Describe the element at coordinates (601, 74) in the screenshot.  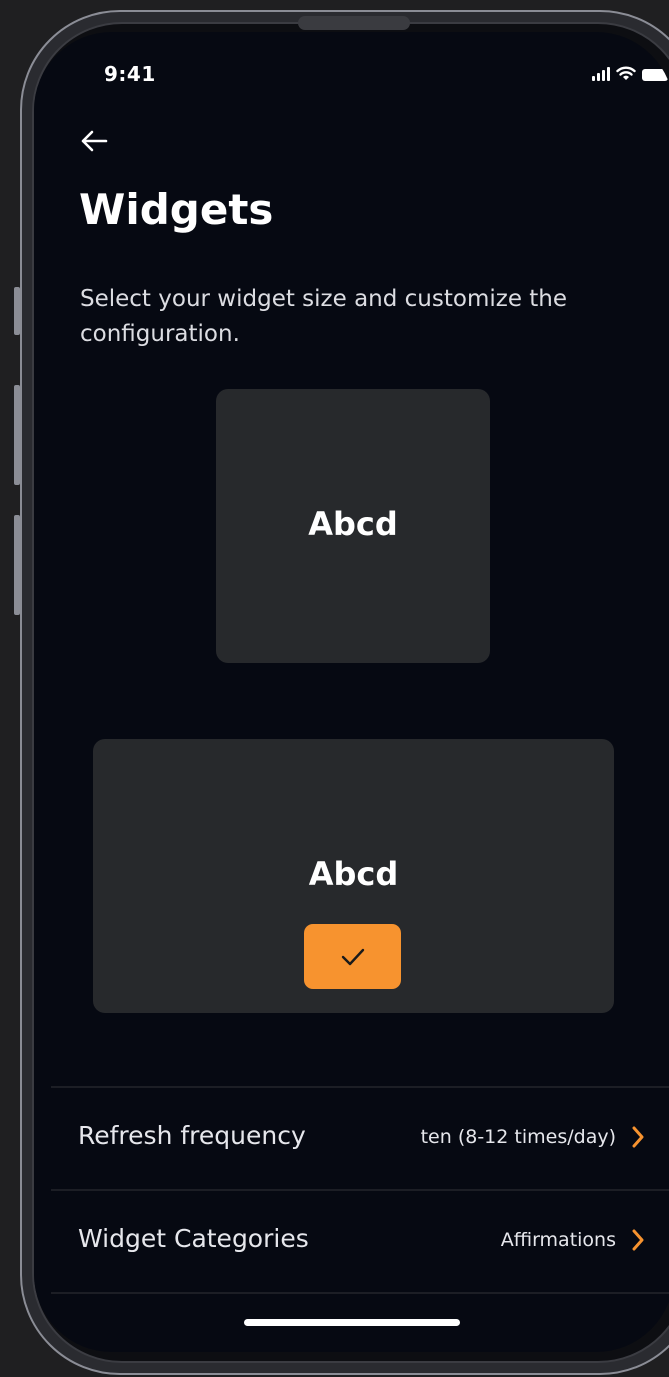
I see `cellular-signal-icon` at that location.